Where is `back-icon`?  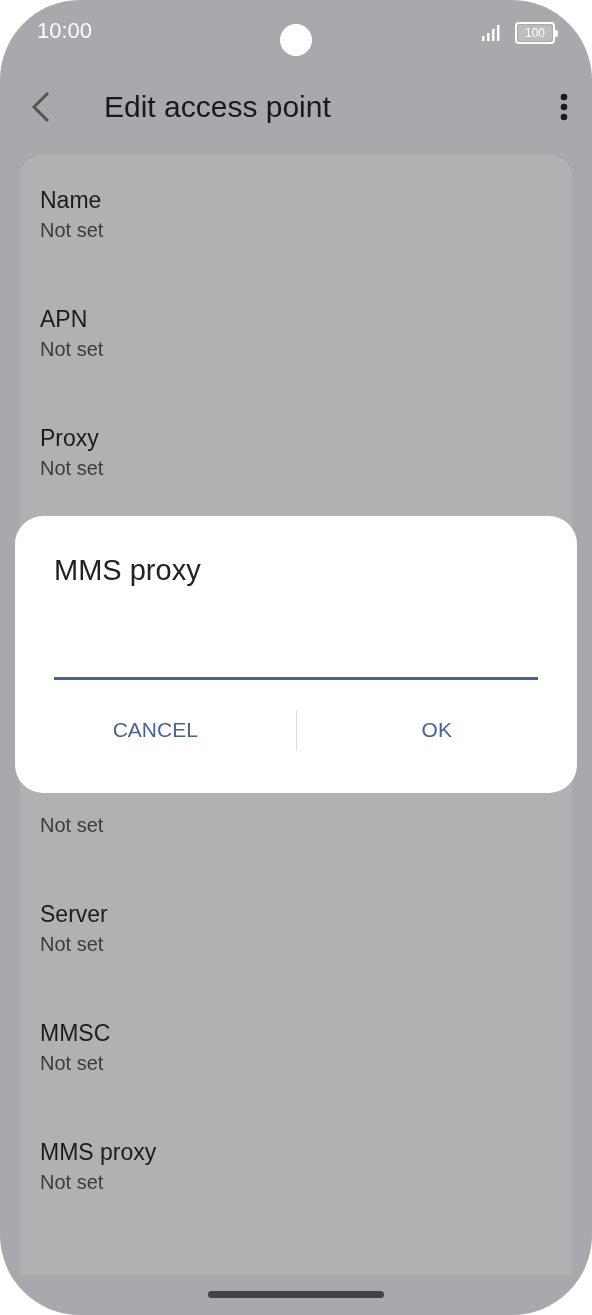
back-icon is located at coordinates (41, 107).